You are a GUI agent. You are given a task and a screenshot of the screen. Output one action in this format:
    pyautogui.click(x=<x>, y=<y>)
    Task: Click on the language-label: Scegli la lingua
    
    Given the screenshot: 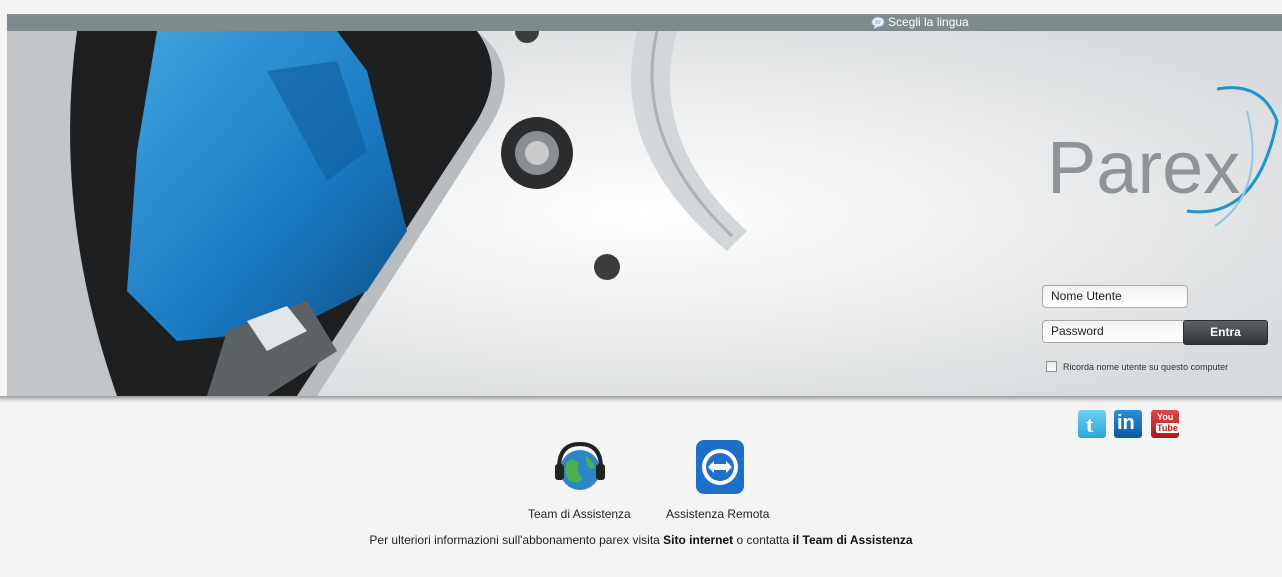 What is the action you would take?
    pyautogui.click(x=928, y=22)
    